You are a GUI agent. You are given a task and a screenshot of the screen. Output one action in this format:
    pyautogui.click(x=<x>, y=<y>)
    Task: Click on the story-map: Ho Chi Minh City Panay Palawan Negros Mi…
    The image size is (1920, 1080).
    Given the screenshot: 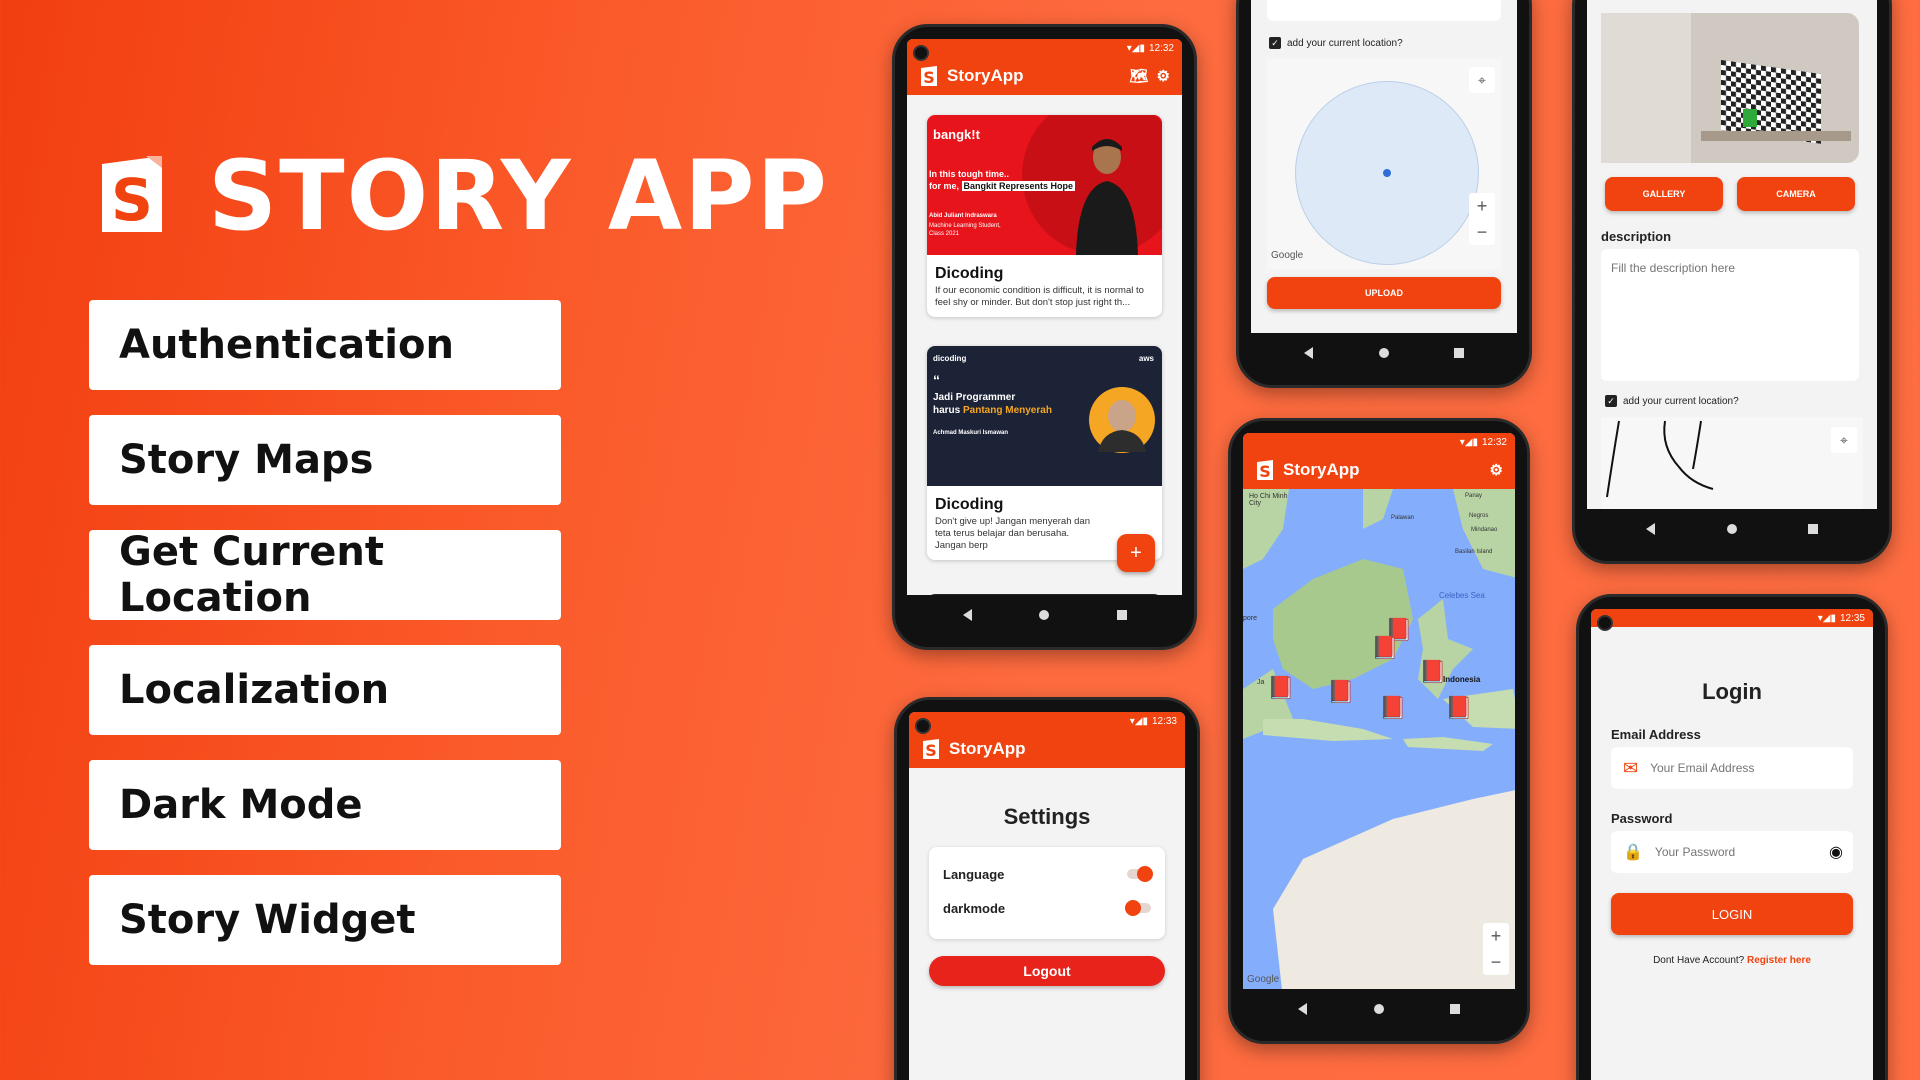 What is the action you would take?
    pyautogui.click(x=1379, y=739)
    